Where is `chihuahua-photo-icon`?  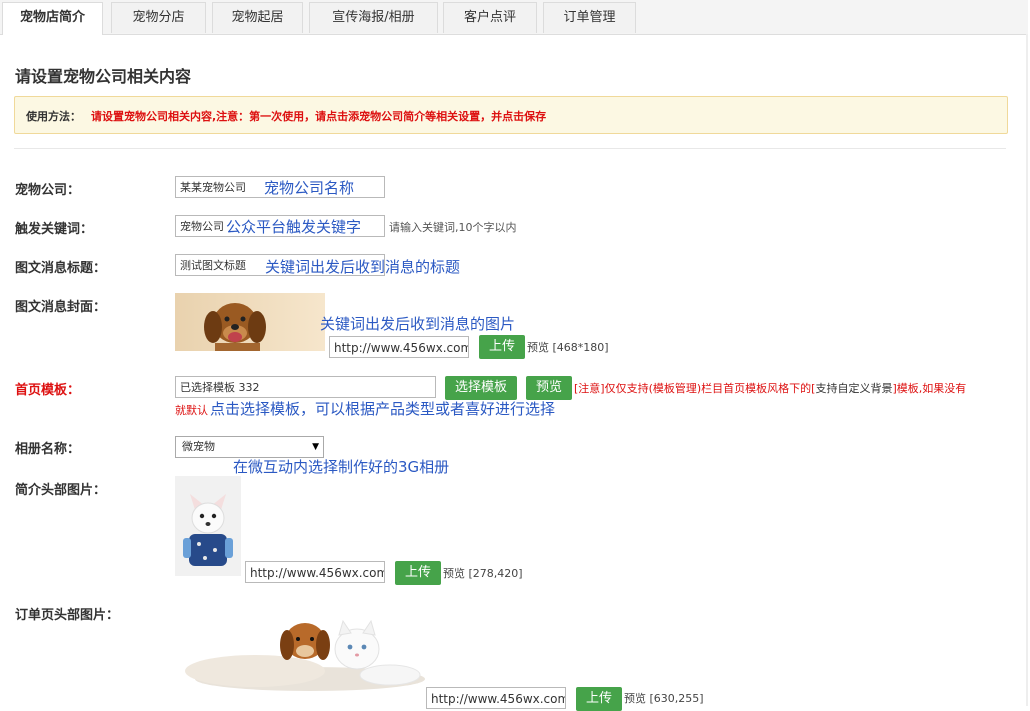
chihuahua-photo-icon is located at coordinates (208, 526).